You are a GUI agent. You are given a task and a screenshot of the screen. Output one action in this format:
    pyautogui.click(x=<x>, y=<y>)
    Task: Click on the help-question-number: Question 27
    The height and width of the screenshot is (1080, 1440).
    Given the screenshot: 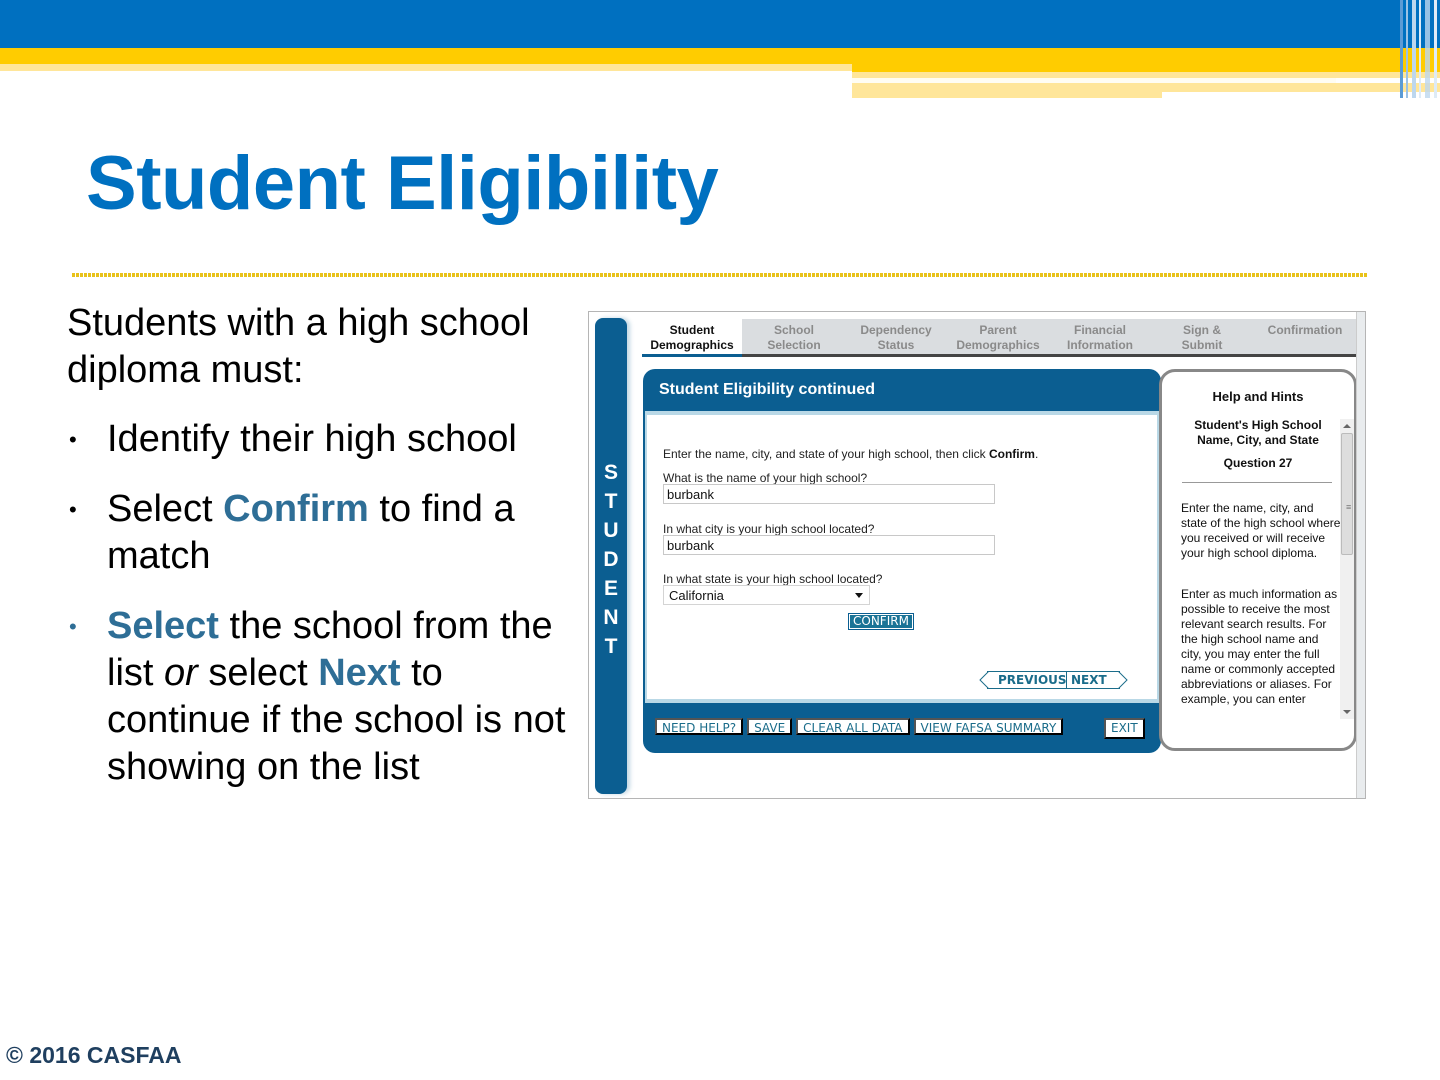 What is the action you would take?
    pyautogui.click(x=1258, y=463)
    